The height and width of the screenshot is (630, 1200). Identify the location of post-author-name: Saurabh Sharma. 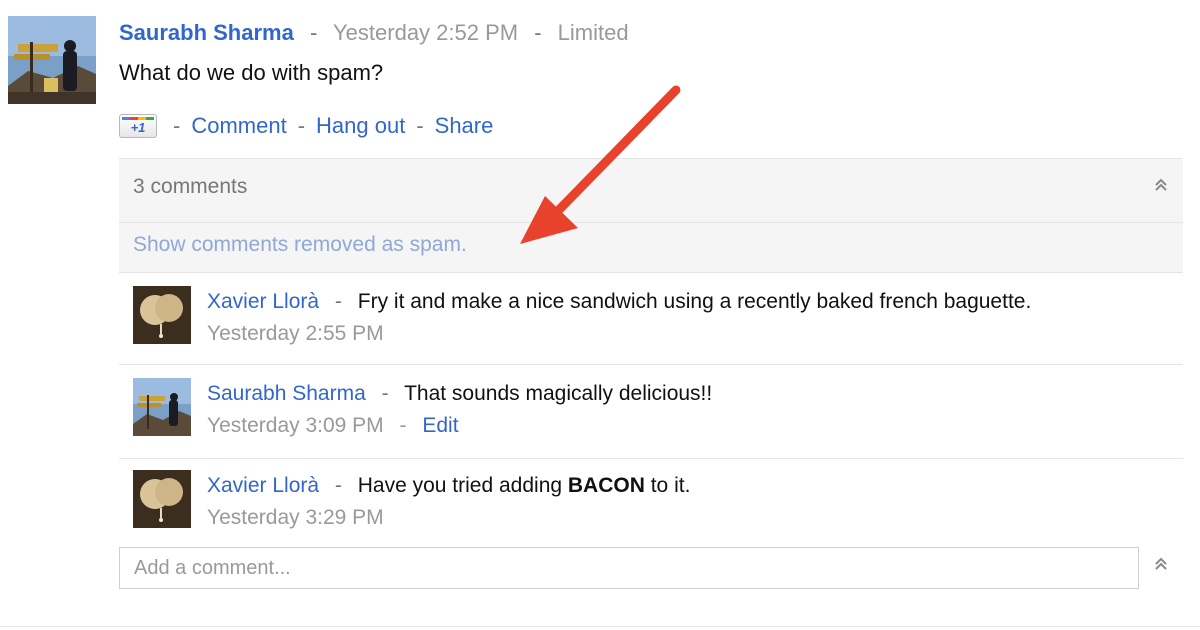
(206, 32).